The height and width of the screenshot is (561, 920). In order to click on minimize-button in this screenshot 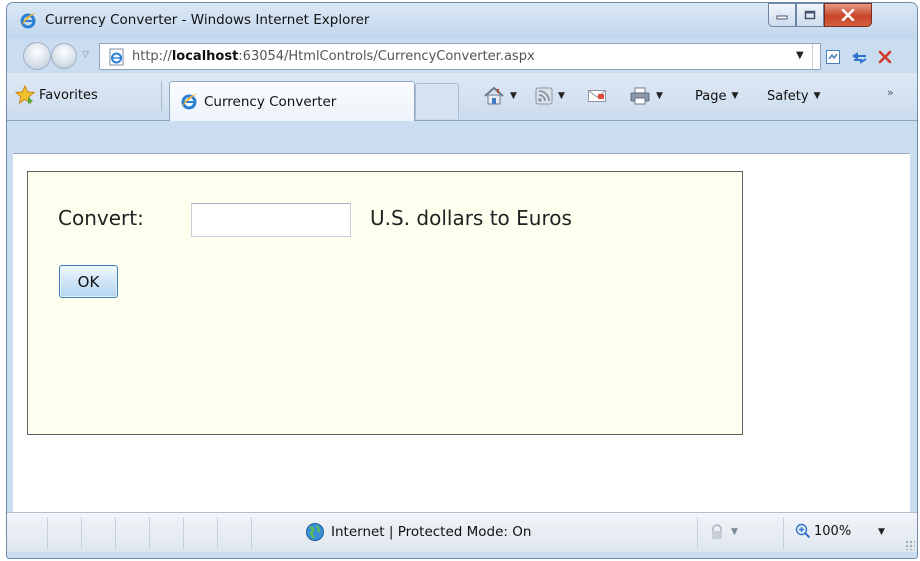, I will do `click(782, 15)`.